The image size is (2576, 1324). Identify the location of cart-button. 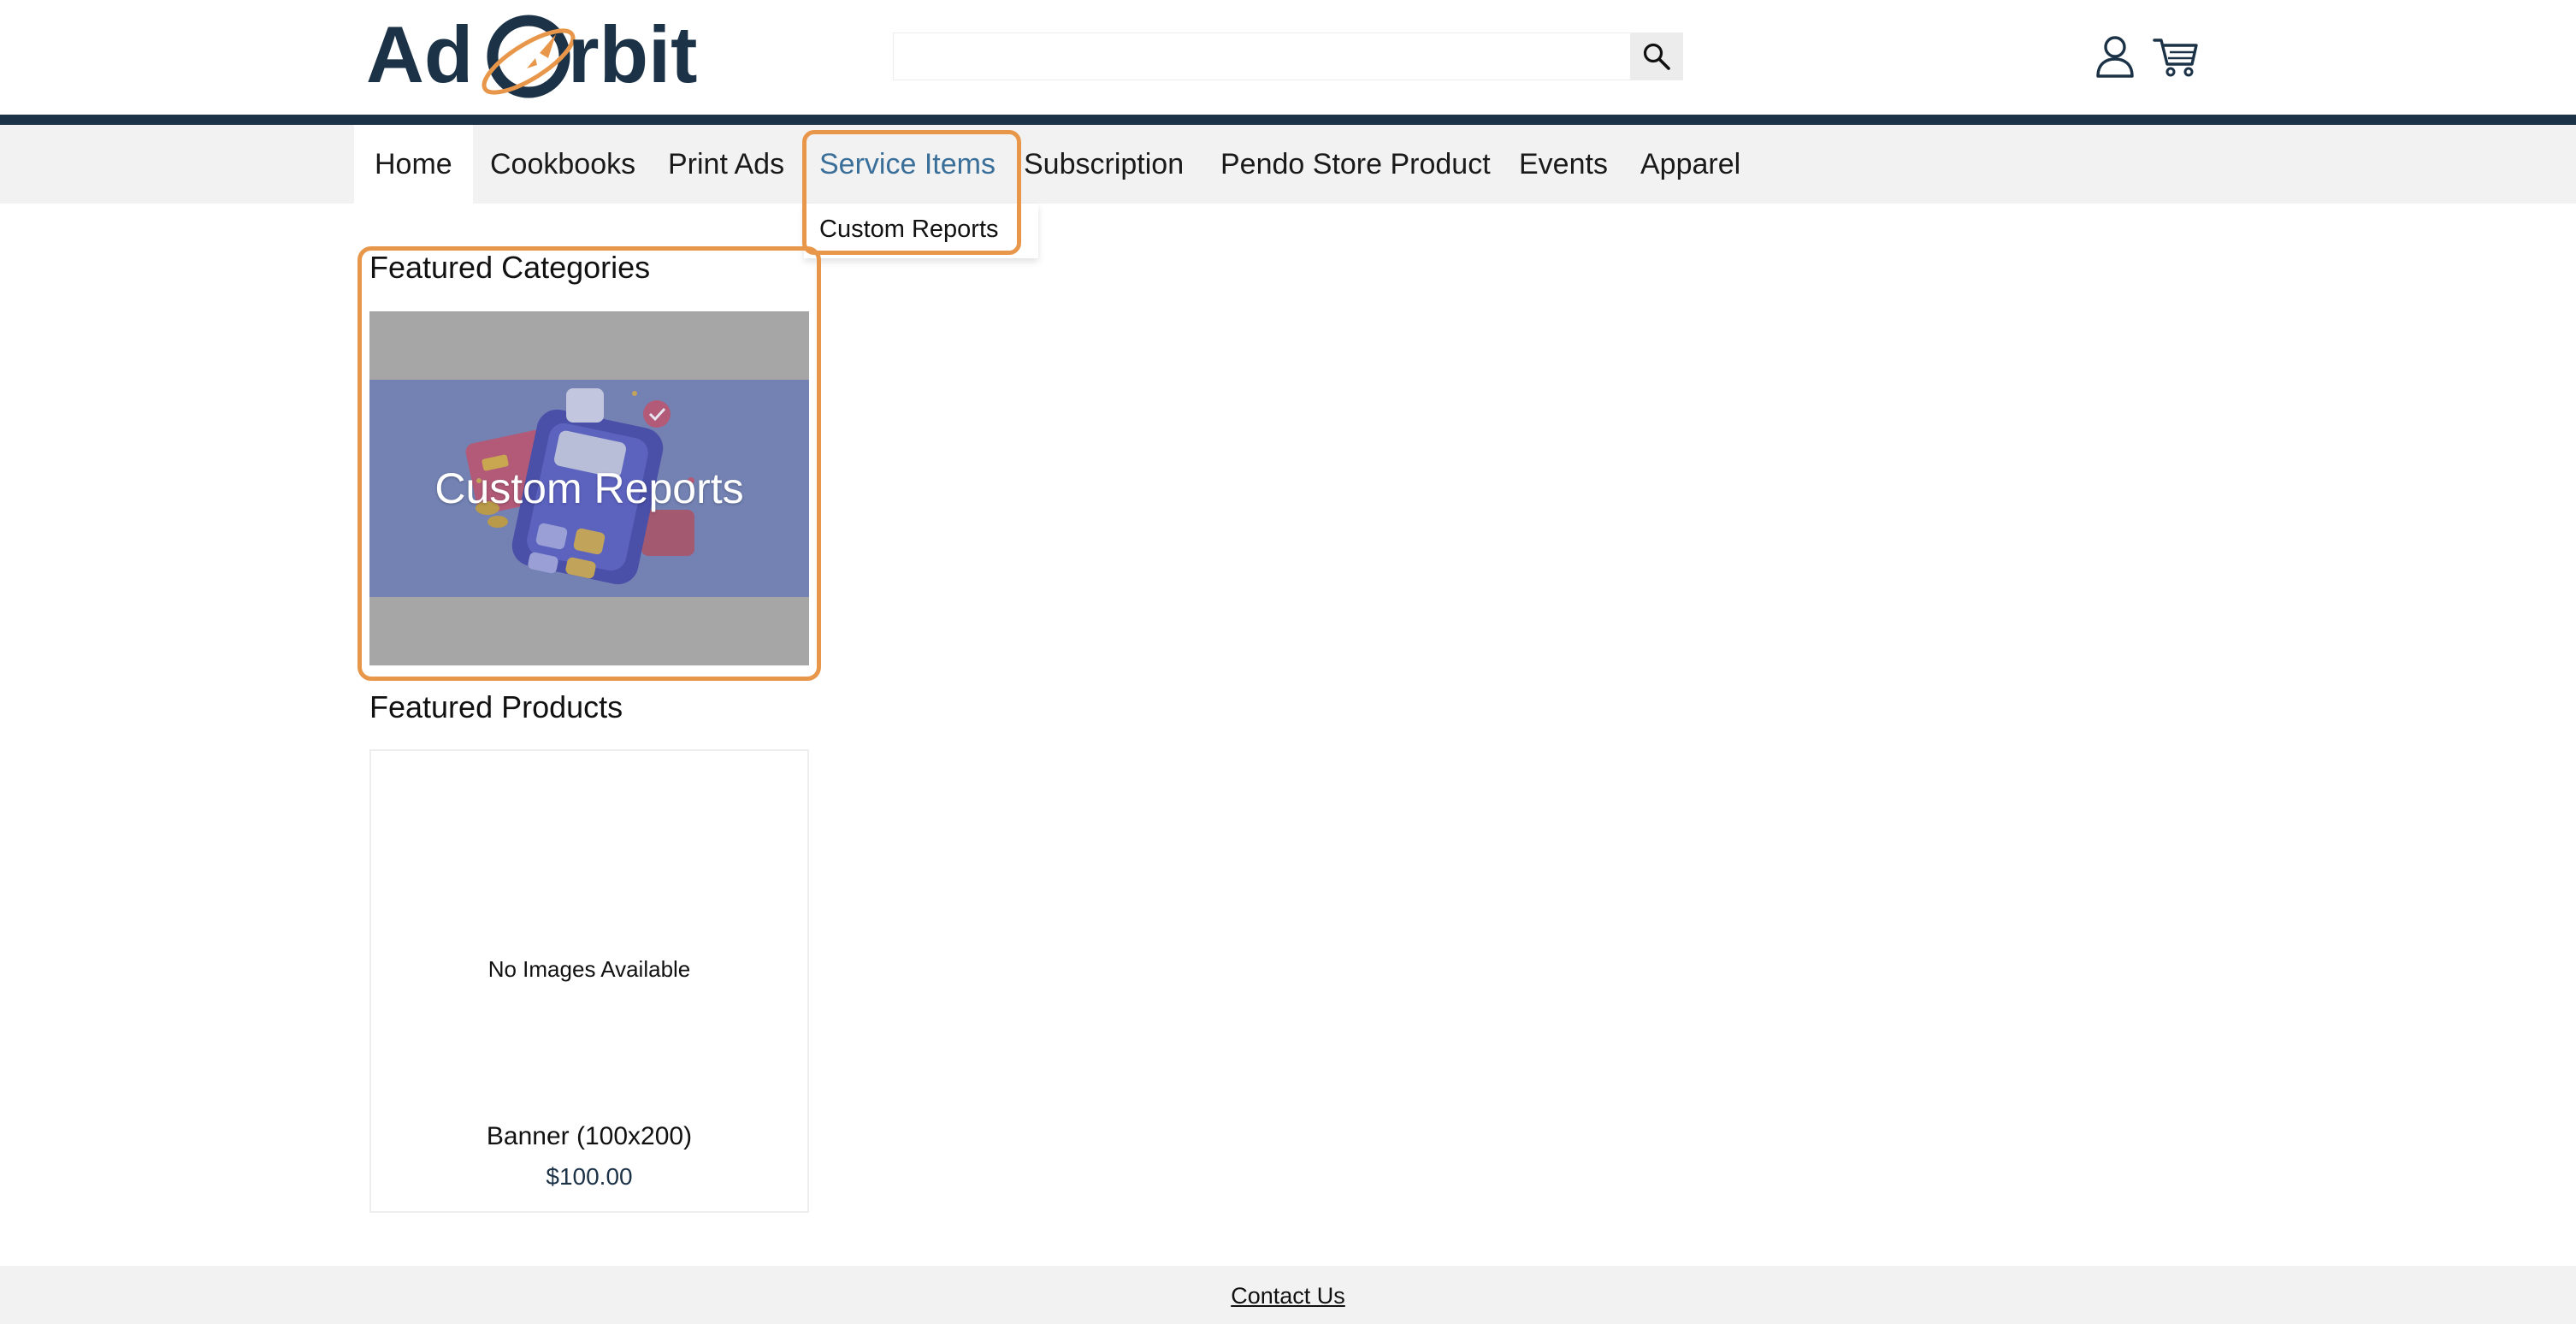
(2176, 57).